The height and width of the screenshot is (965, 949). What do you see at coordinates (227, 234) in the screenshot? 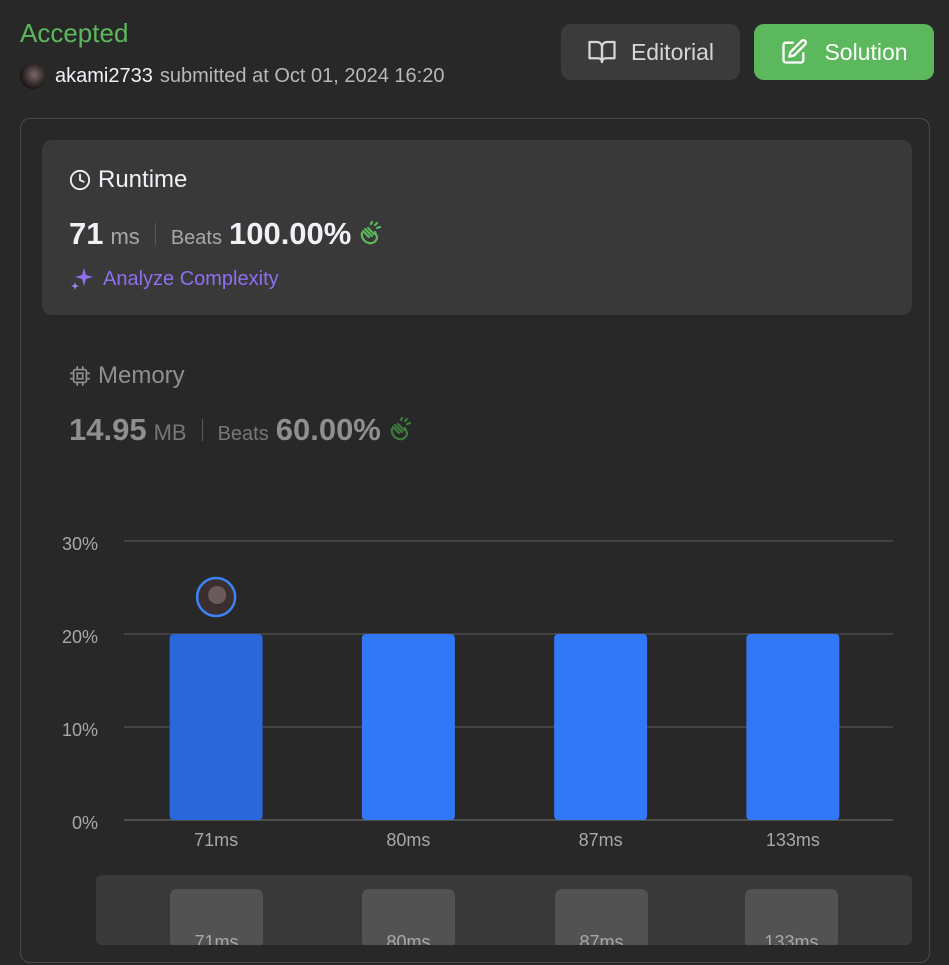
I see `runtime-stats: 71 ms Beats 100.00%` at bounding box center [227, 234].